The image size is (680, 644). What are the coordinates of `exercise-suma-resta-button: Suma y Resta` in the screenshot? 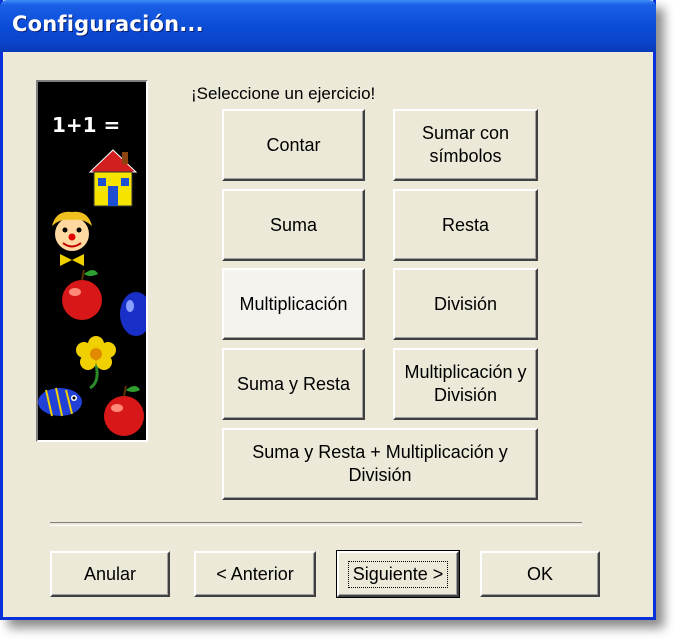 It's located at (293, 384).